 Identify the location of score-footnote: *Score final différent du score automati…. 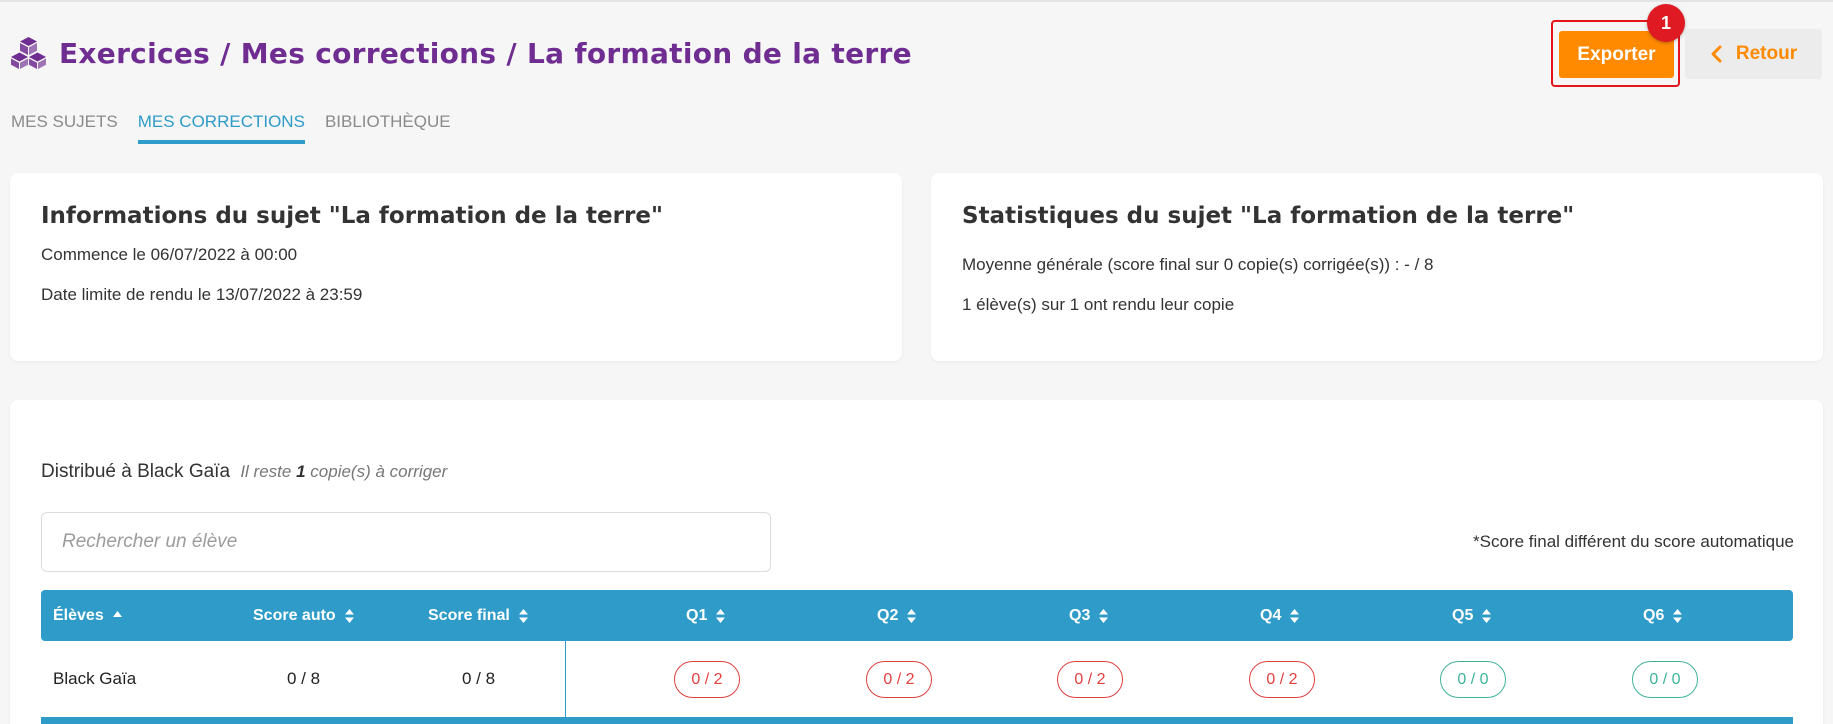
(1633, 541).